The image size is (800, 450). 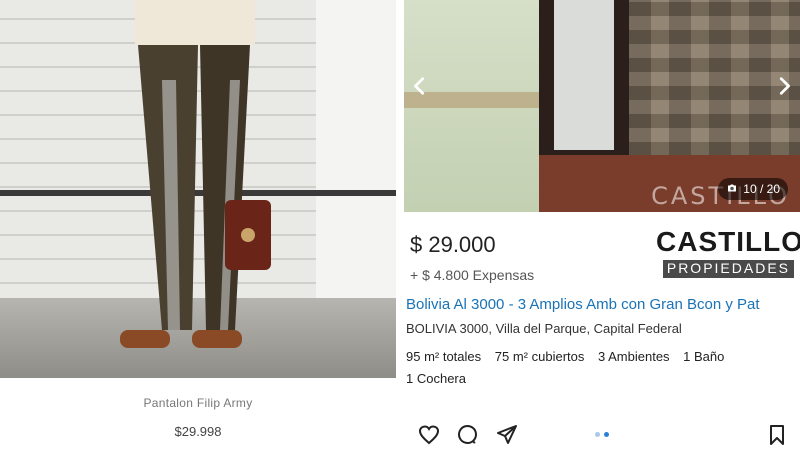 What do you see at coordinates (195, 174) in the screenshot?
I see `model-illustration` at bounding box center [195, 174].